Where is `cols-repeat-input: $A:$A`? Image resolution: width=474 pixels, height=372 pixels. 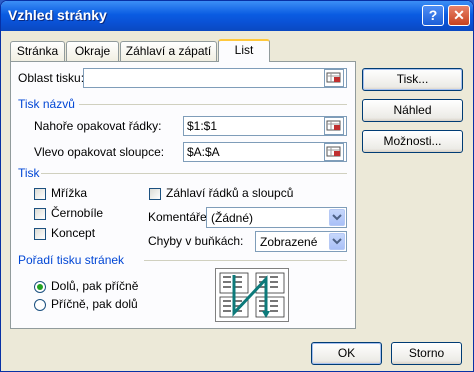
cols-repeat-input: $A:$A is located at coordinates (265, 152).